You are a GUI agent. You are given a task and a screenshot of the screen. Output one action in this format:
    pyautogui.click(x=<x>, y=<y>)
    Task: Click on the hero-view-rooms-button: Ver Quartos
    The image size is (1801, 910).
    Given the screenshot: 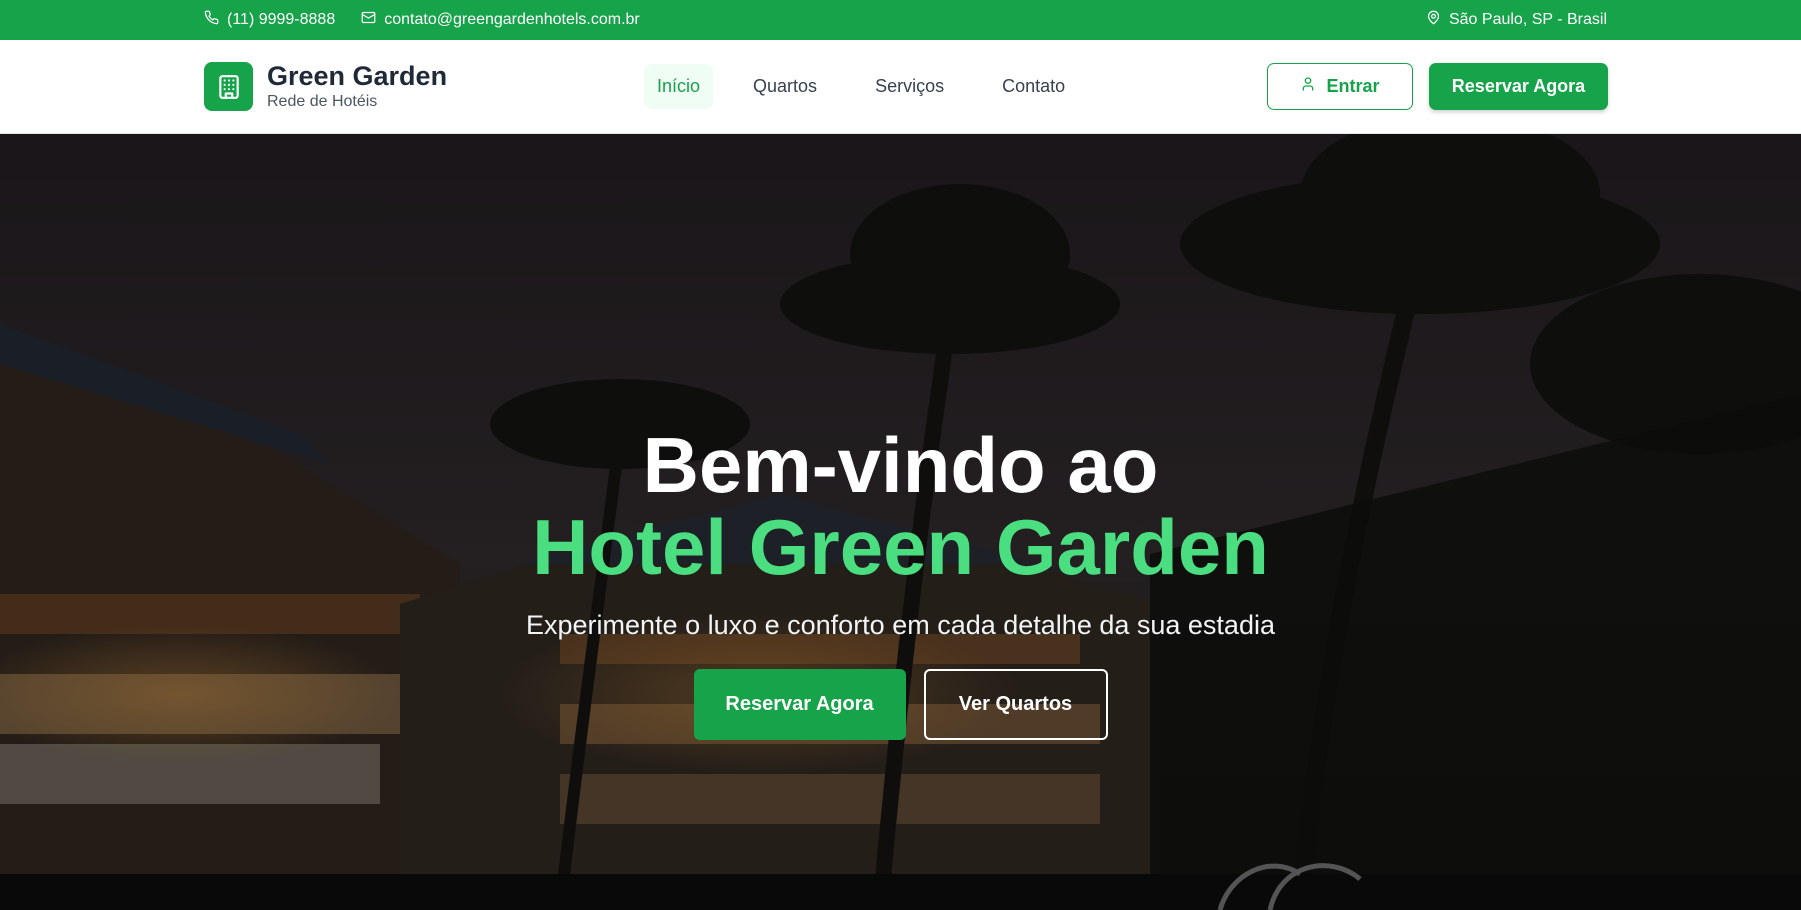 What is the action you would take?
    pyautogui.click(x=1015, y=704)
    